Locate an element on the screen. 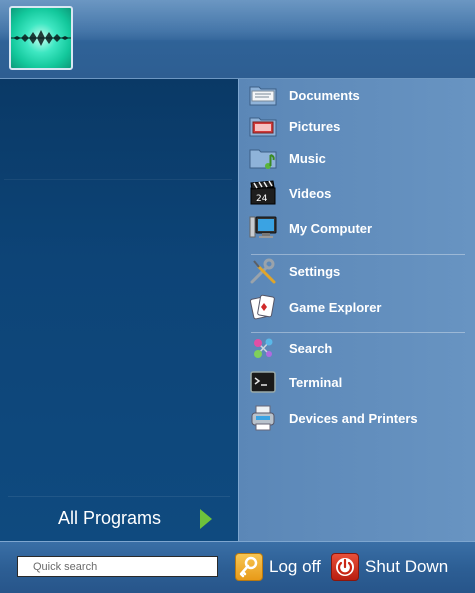 The width and height of the screenshot is (475, 593). playing-cards-icon is located at coordinates (263, 307).